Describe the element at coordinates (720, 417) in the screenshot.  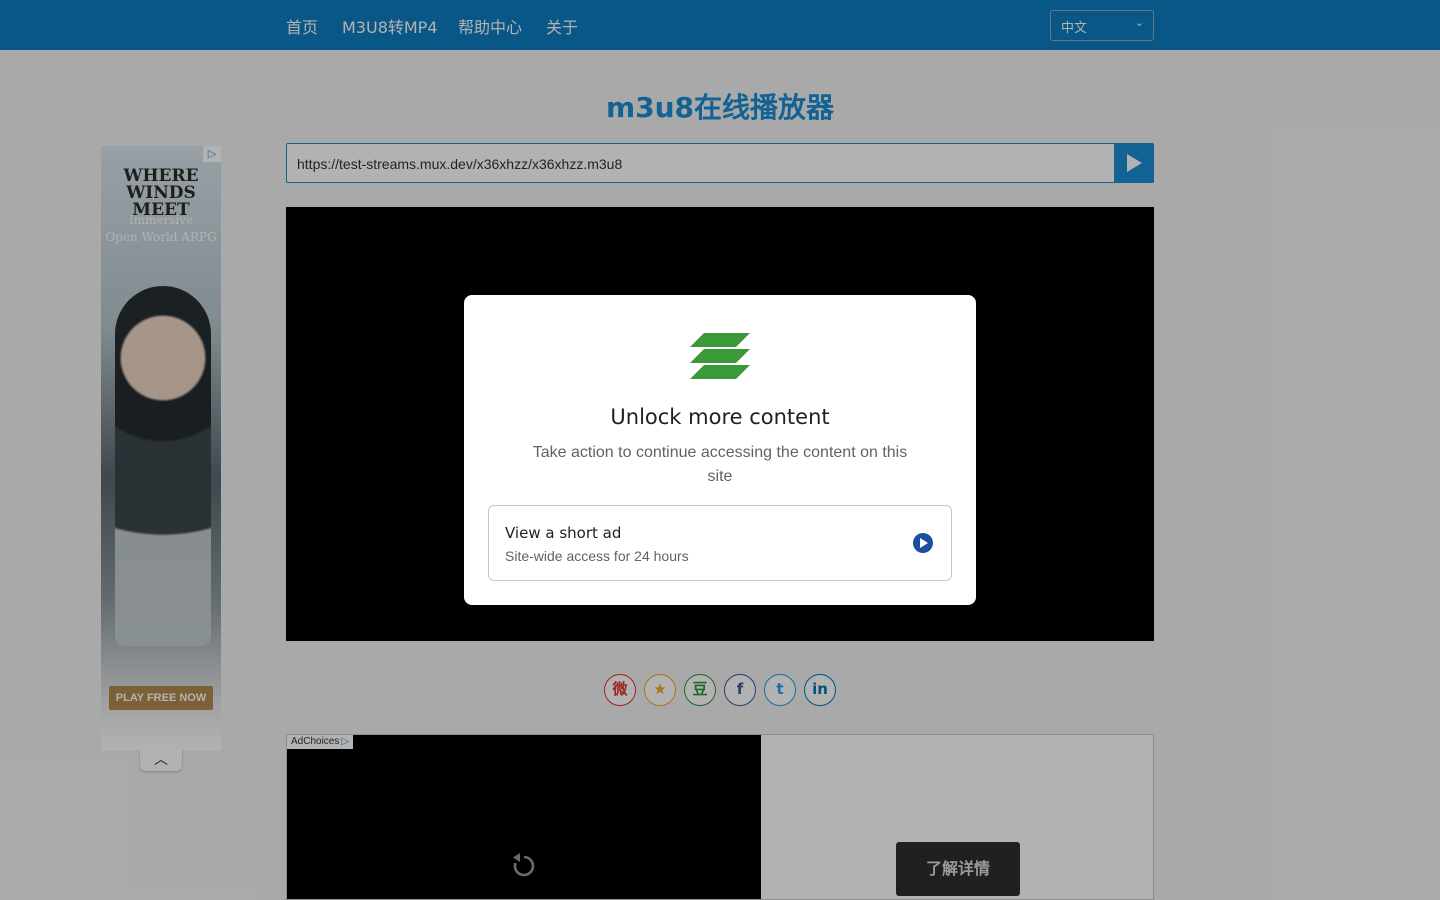
I see `modal-title: Unlock more content` at that location.